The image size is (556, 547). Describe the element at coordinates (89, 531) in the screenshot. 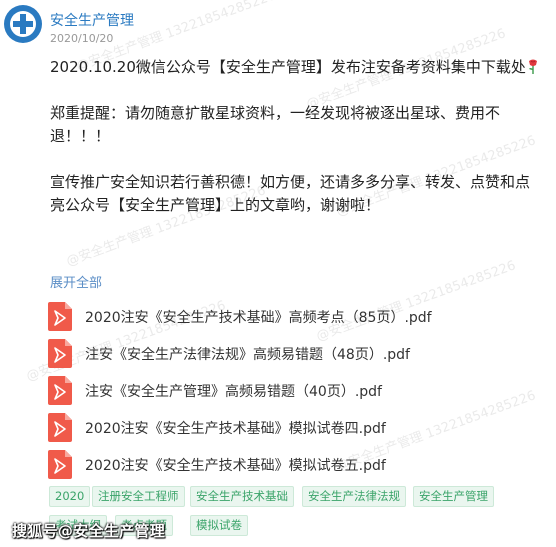

I see `footer-watermark: 搜狐号@安全生产管理` at that location.